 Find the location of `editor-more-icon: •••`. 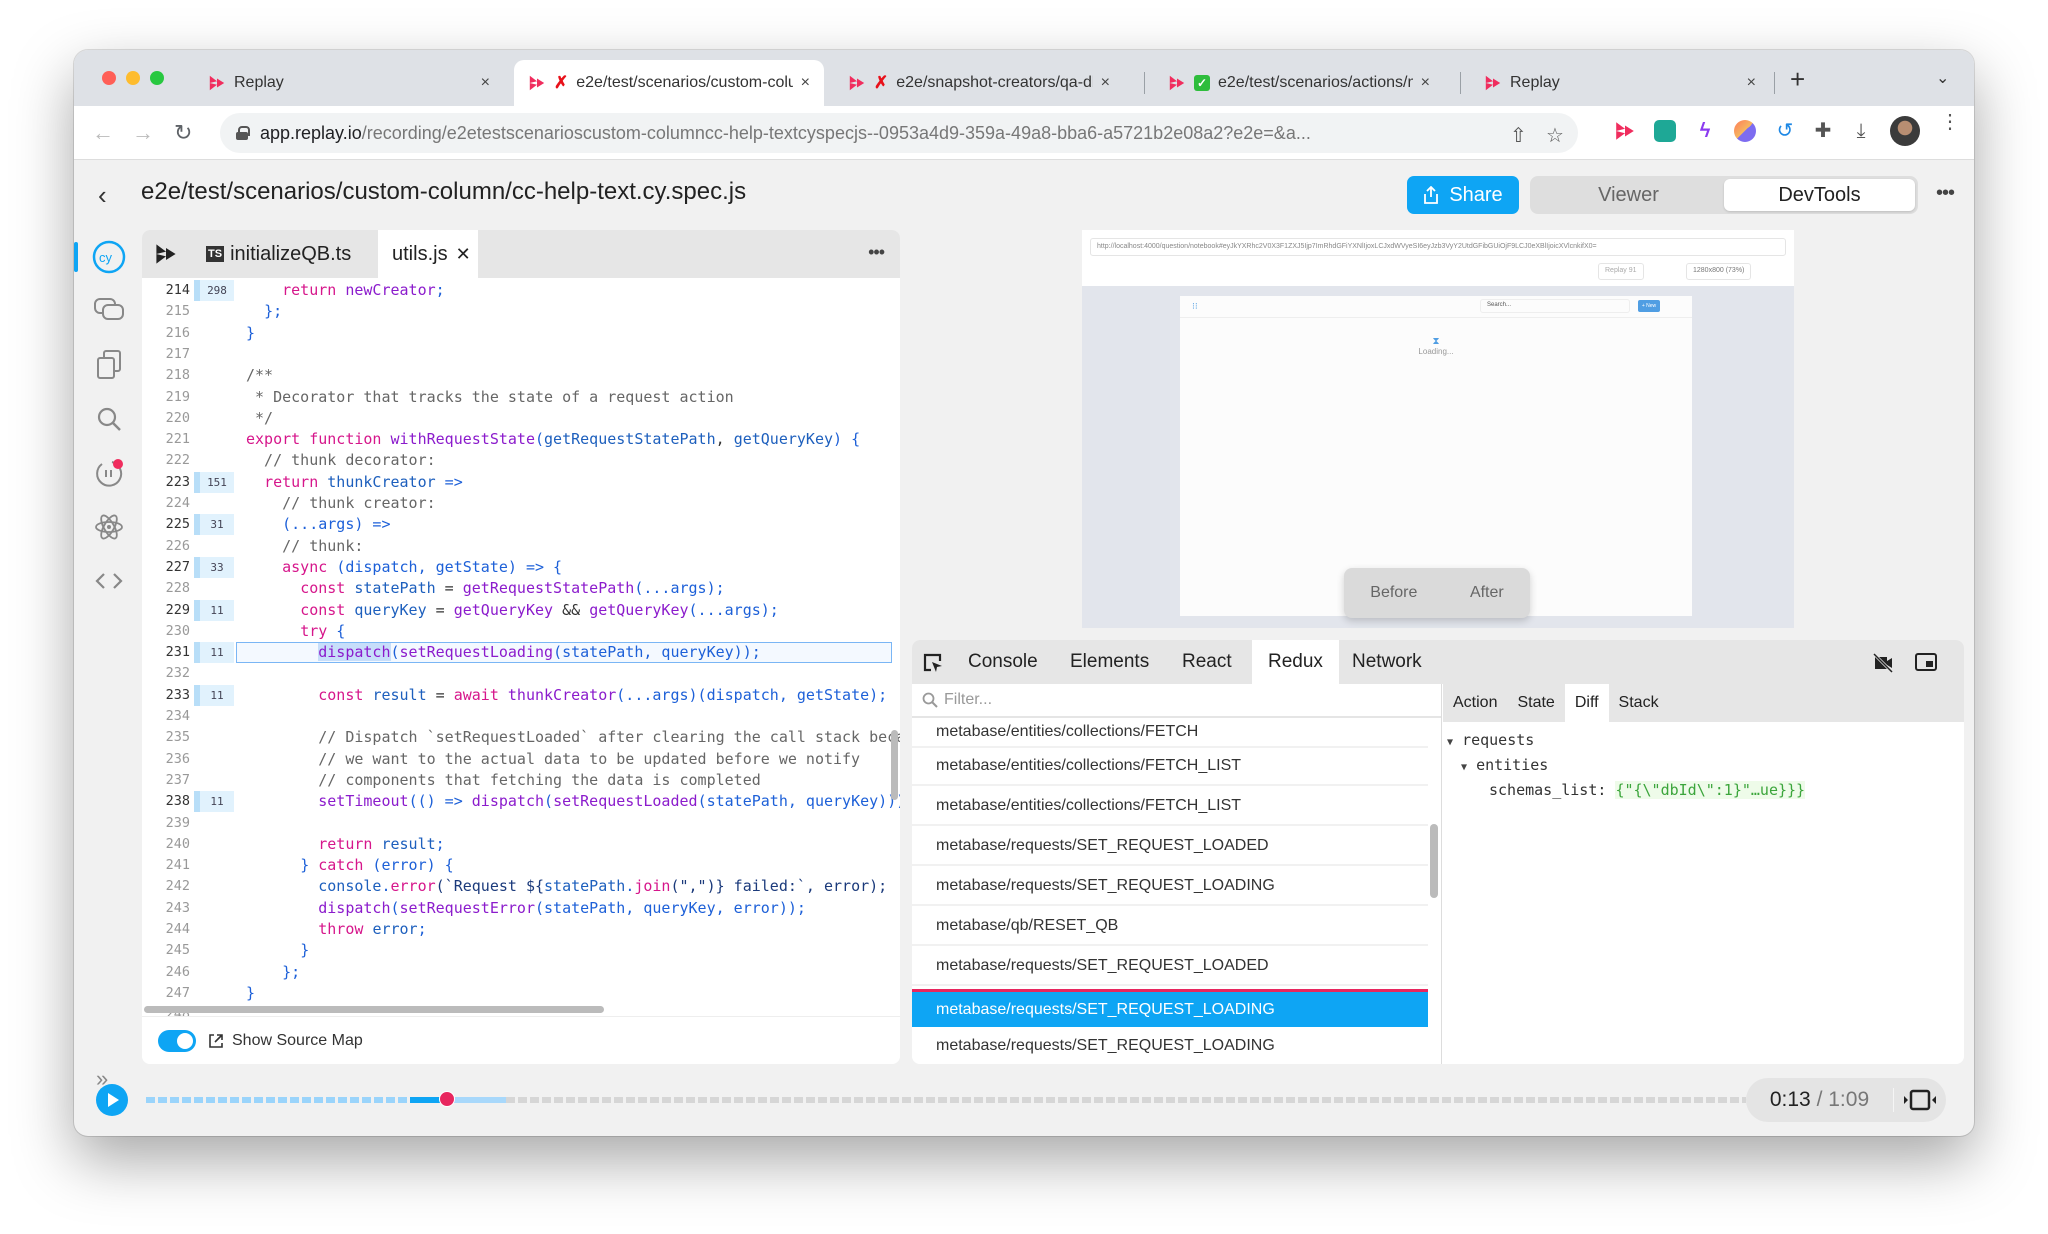

editor-more-icon: ••• is located at coordinates (876, 252).